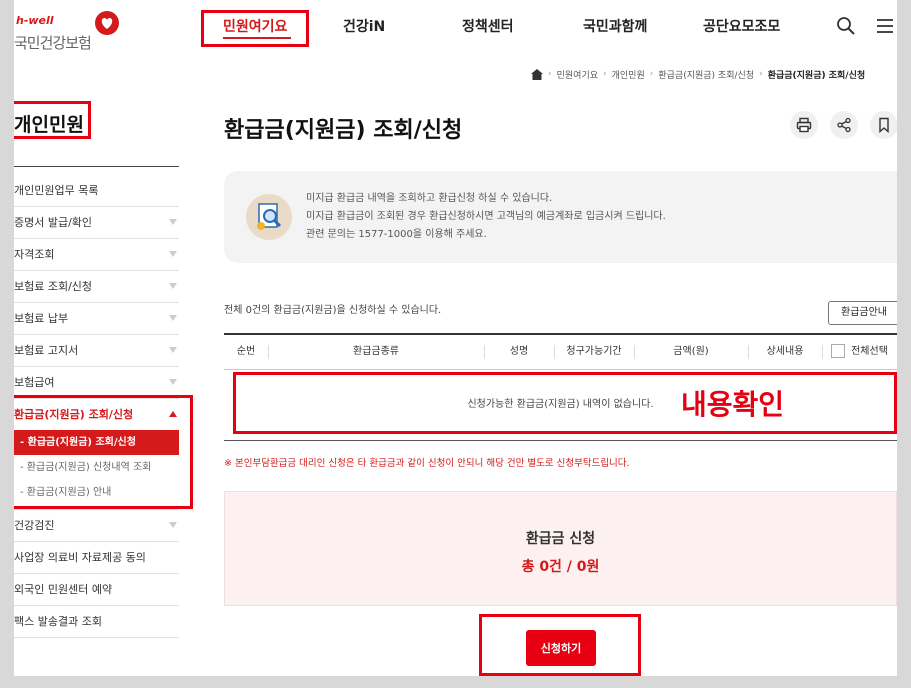 This screenshot has height=688, width=911. I want to click on sidebar-item-label: 자격조회, so click(34, 254).